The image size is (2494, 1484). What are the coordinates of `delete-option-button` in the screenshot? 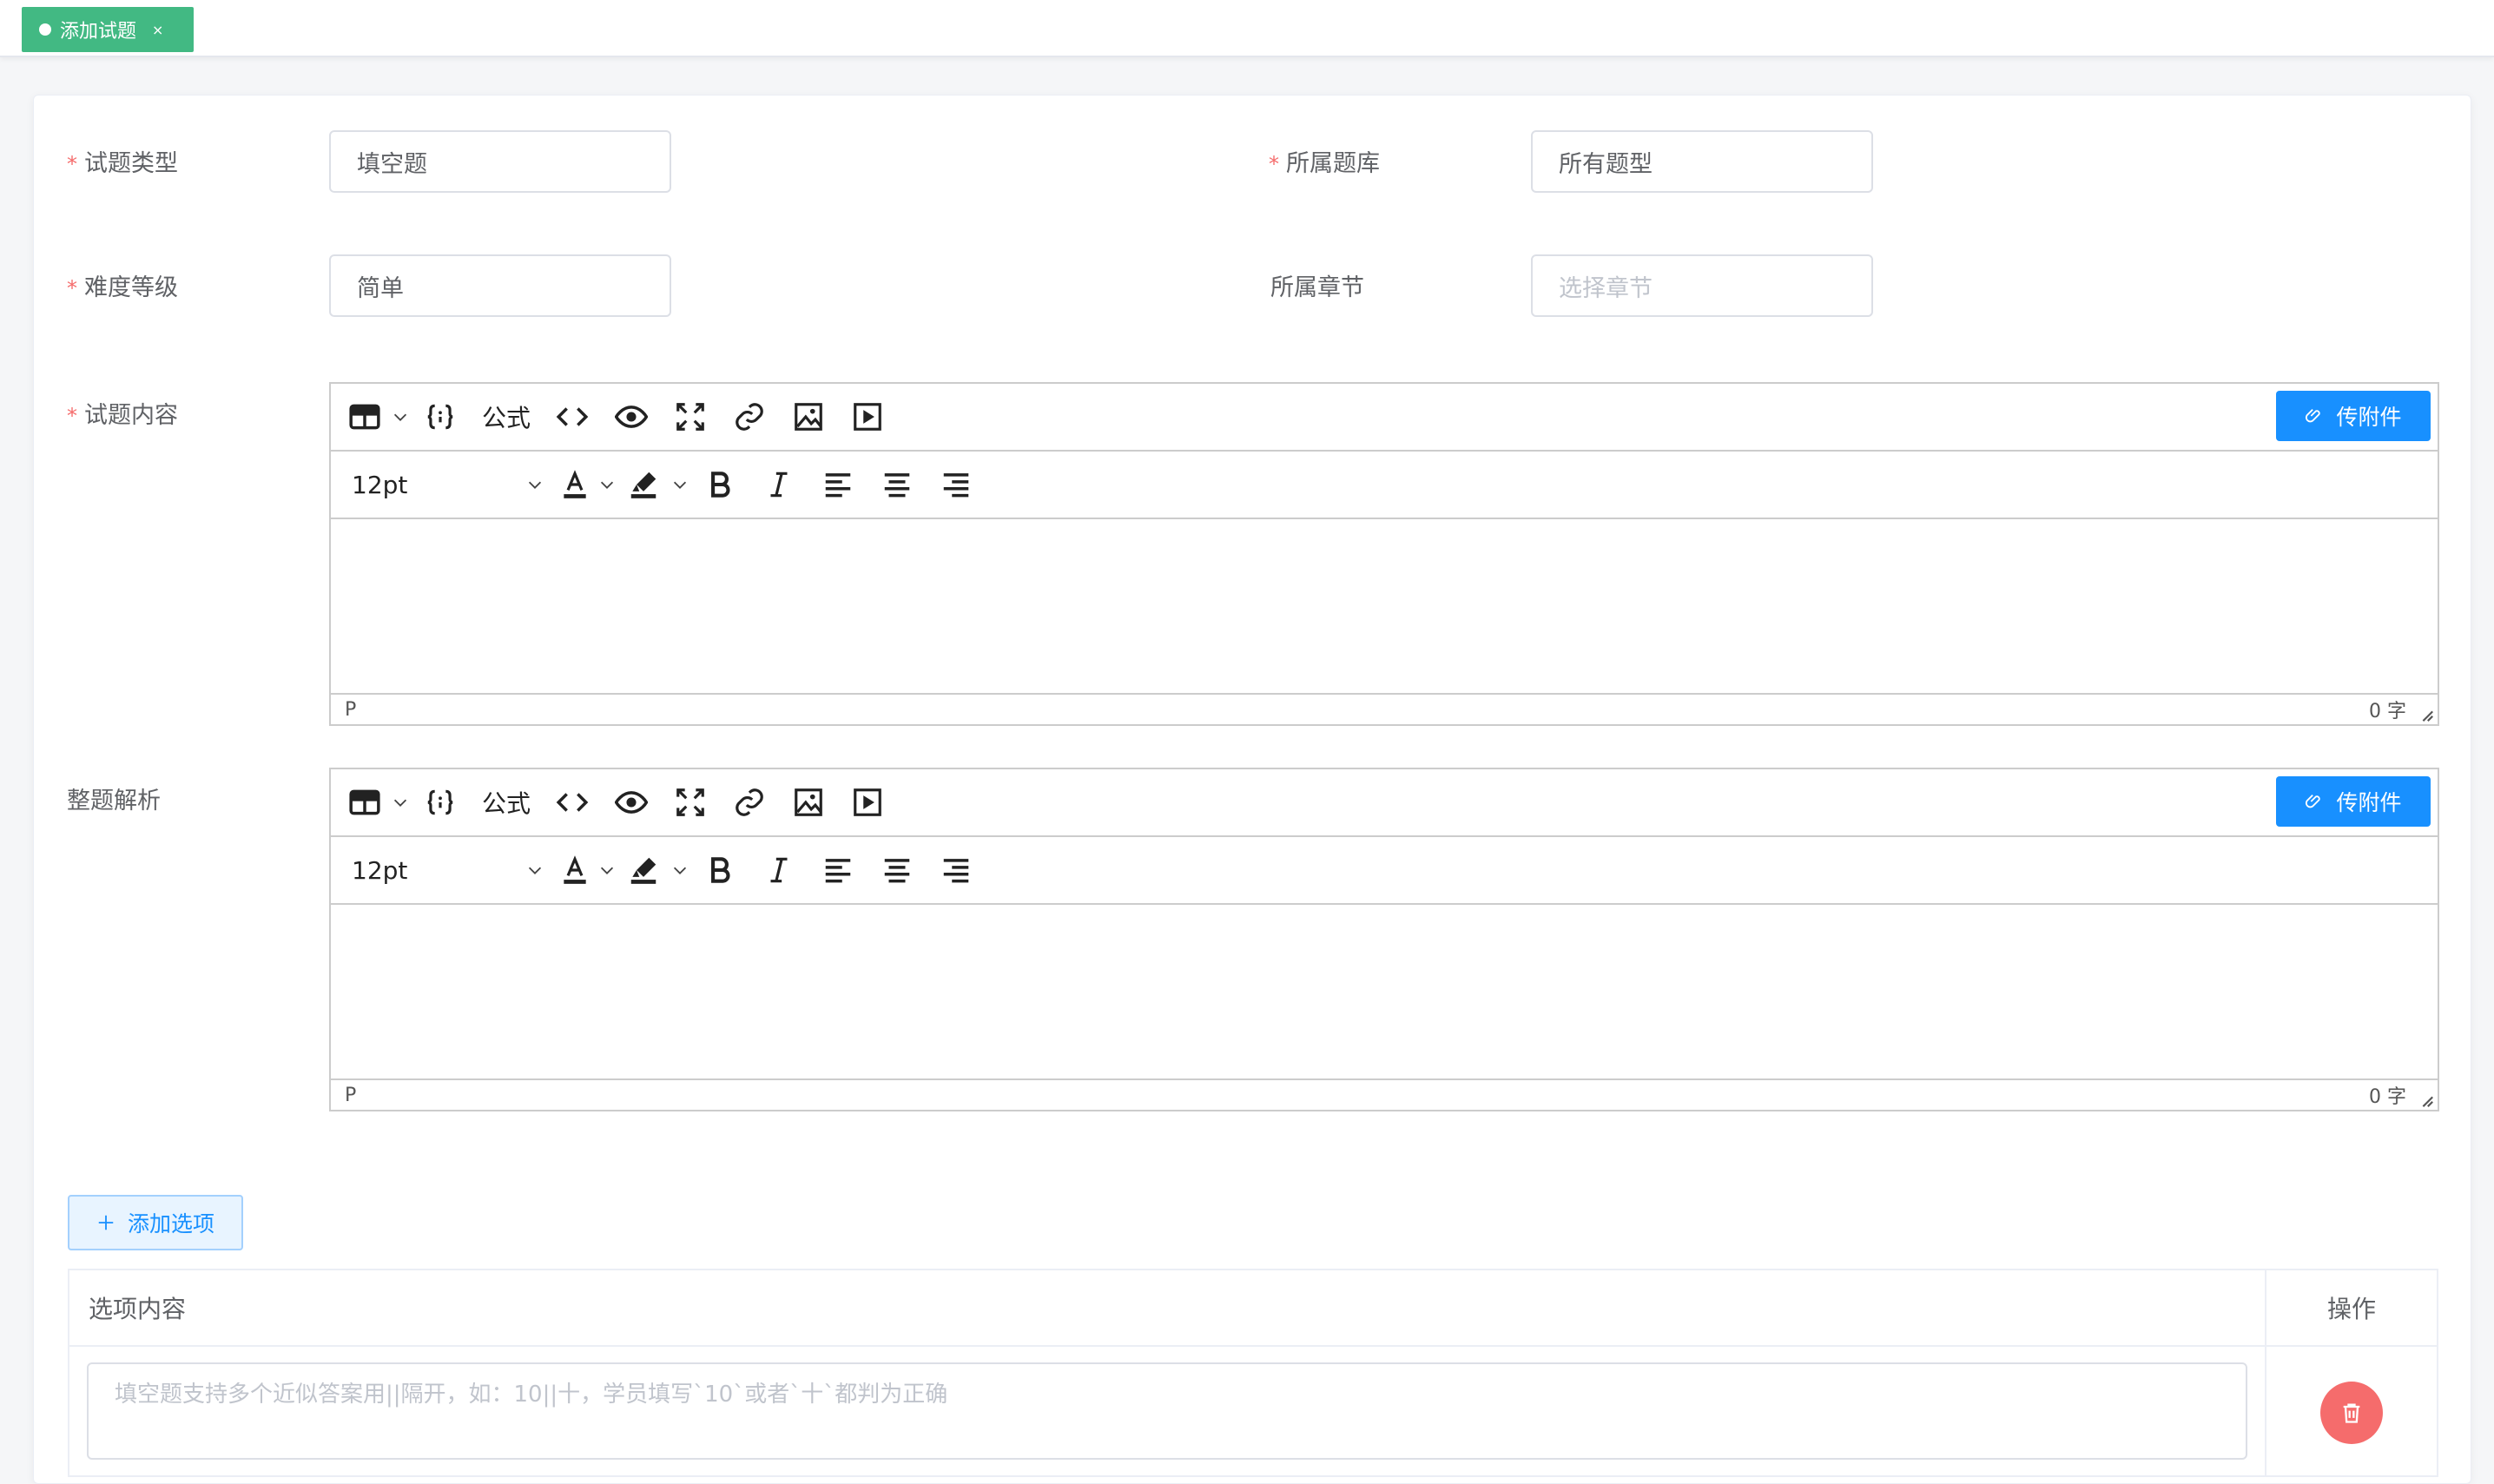 It's located at (2351, 1413).